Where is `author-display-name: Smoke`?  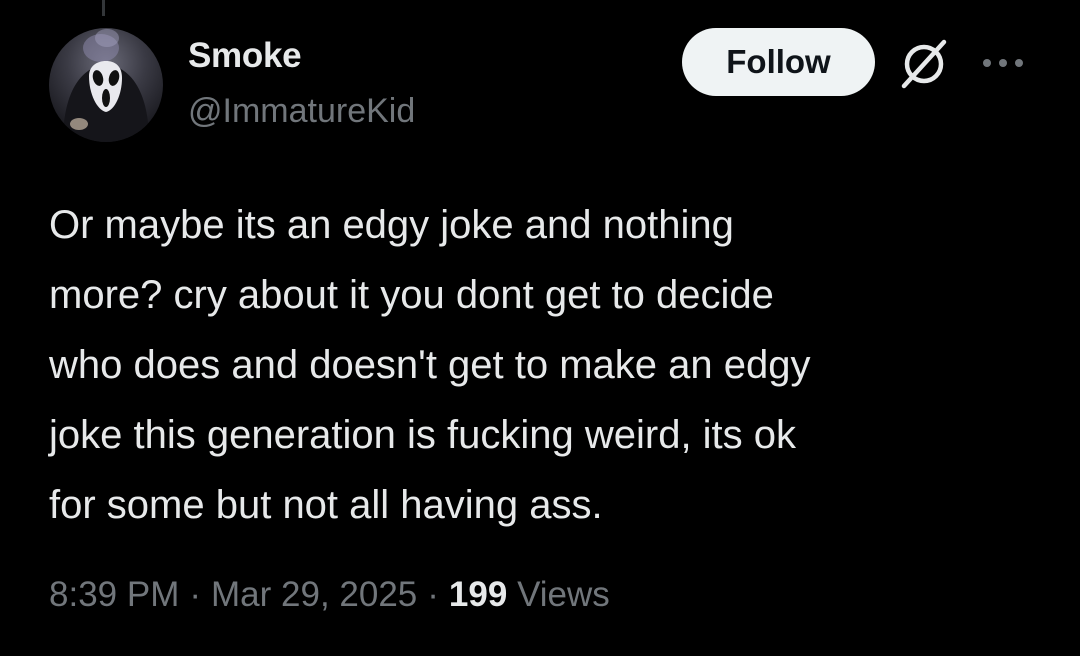
author-display-name: Smoke is located at coordinates (245, 56).